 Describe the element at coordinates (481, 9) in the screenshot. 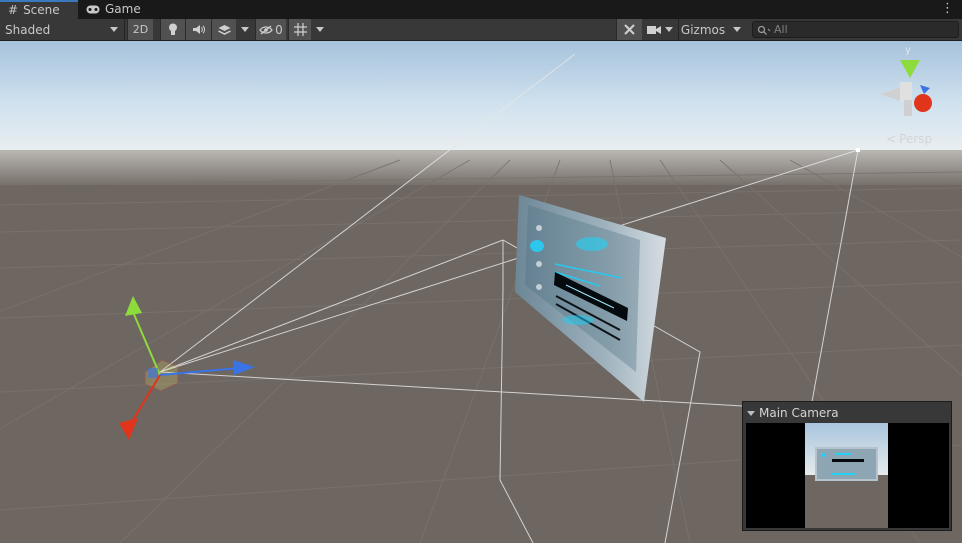

I see `window-tab-bar: # Scene Game ⋮` at that location.